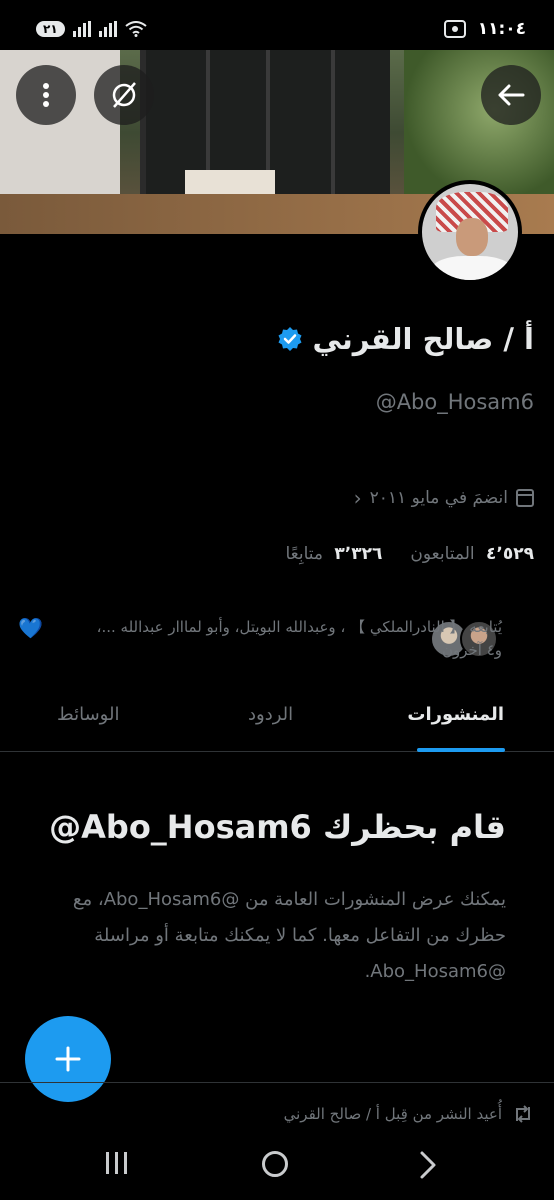 Image resolution: width=554 pixels, height=1200 pixels. What do you see at coordinates (277, 1082) in the screenshot?
I see `divider` at bounding box center [277, 1082].